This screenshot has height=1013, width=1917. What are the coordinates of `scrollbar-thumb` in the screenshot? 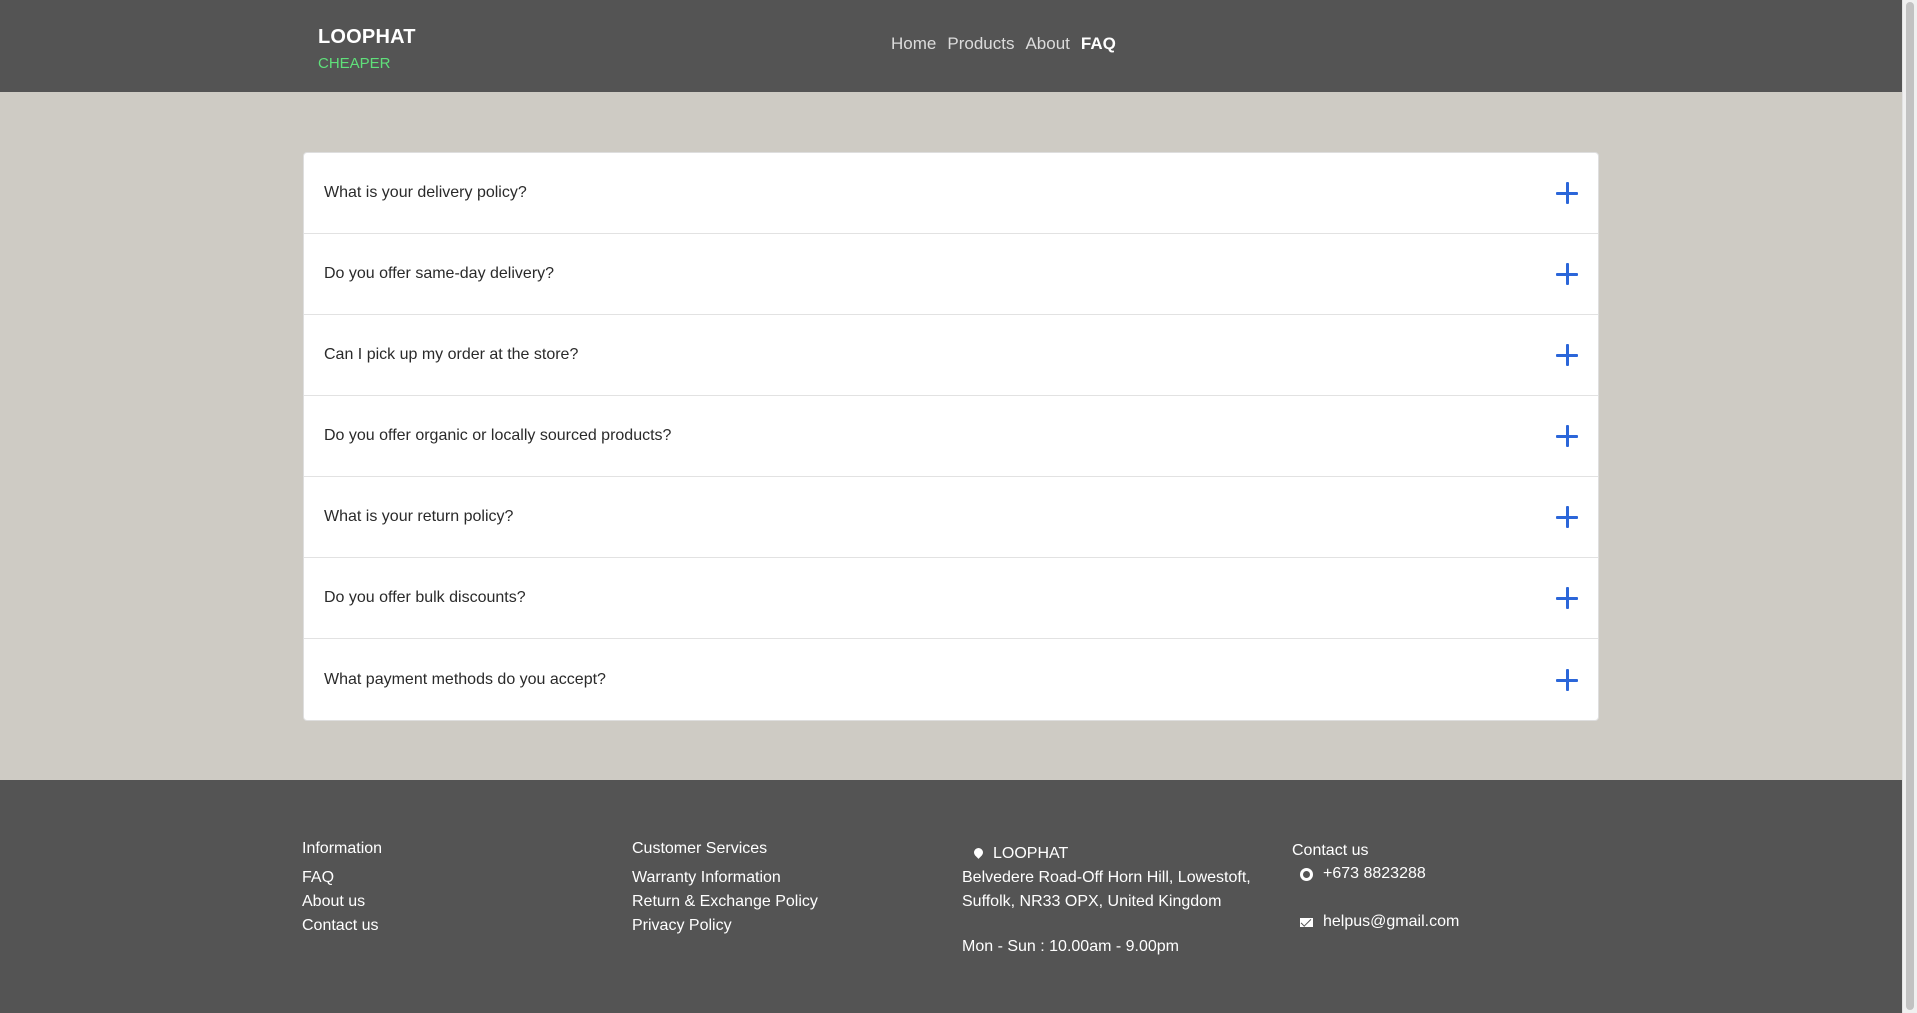 It's located at (1910, 506).